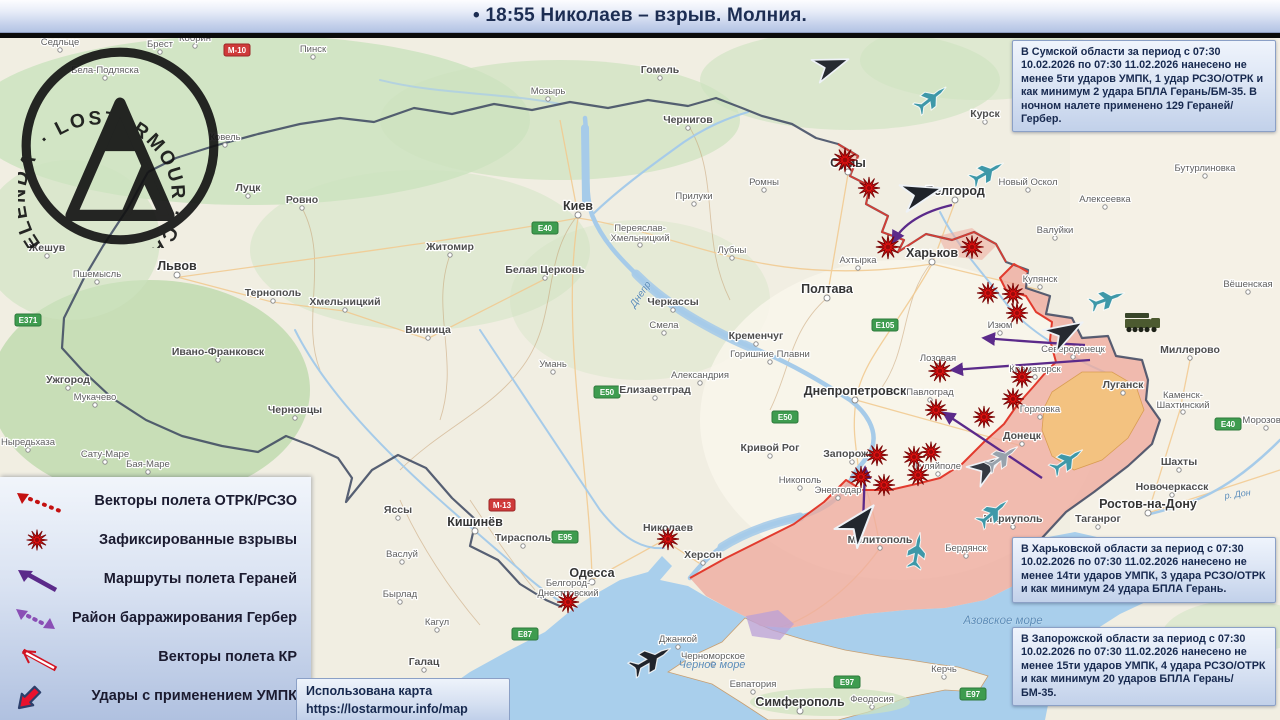  What do you see at coordinates (827, 289) in the screenshot?
I see `city-label: Полтава` at bounding box center [827, 289].